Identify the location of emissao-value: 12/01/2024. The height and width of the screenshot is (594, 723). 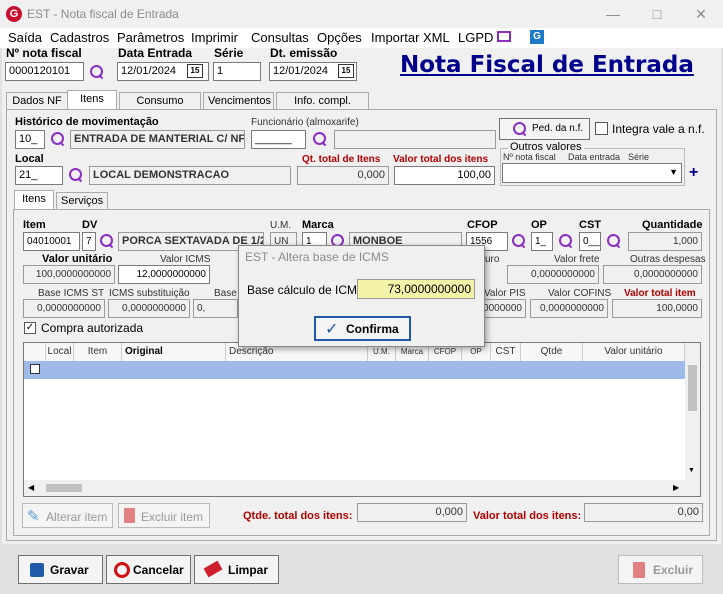
(301, 71).